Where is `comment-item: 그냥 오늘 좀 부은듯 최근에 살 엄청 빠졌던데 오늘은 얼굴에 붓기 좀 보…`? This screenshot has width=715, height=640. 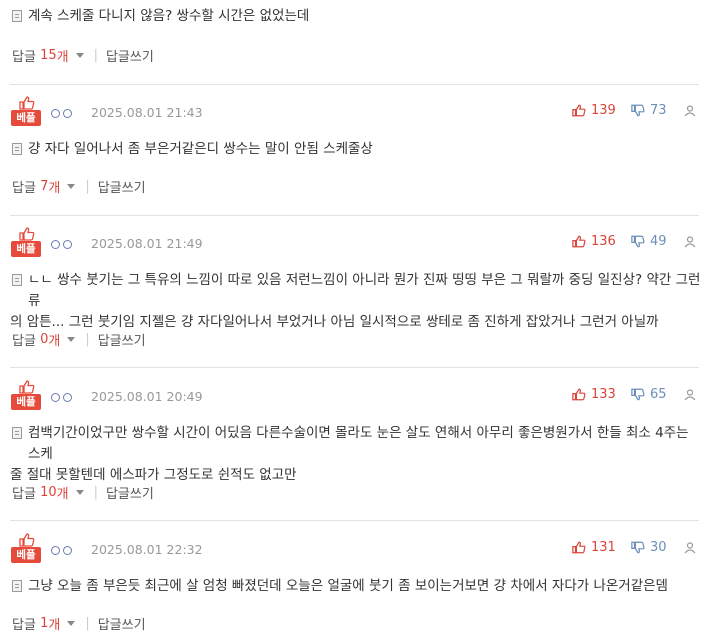 comment-item: 그냥 오늘 좀 부은듯 최근에 살 엄청 빠졌던데 오늘은 얼굴에 붓기 좀 보… is located at coordinates (357, 586).